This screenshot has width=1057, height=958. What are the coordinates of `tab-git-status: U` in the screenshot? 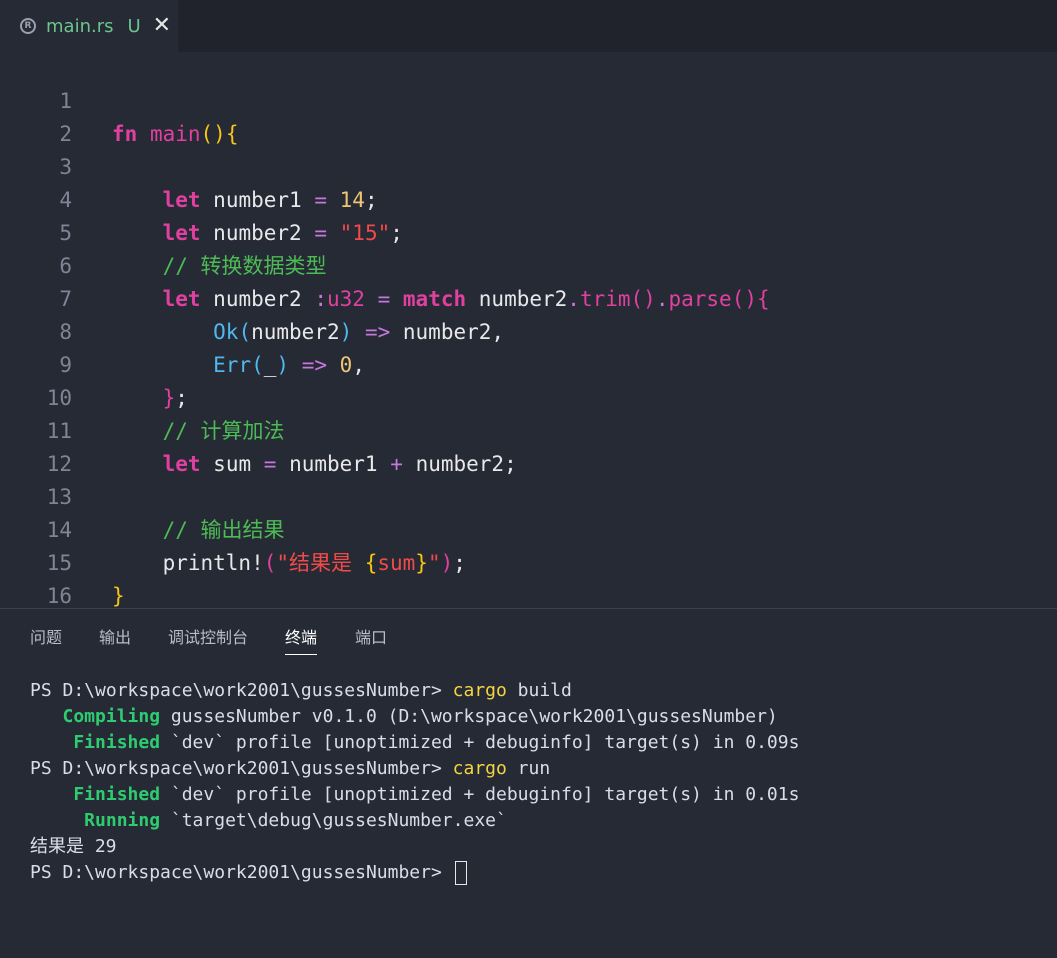 It's located at (134, 26).